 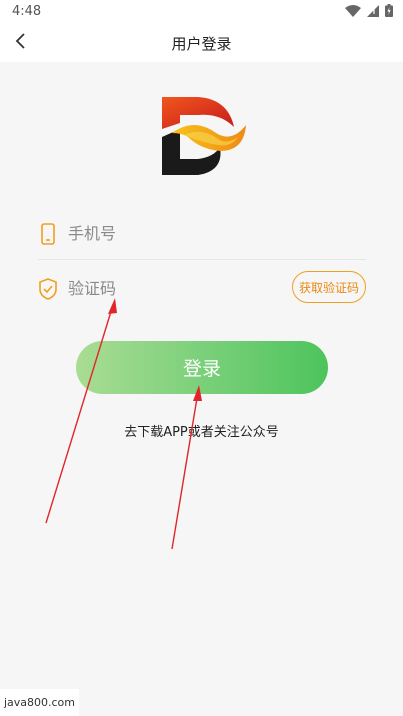 What do you see at coordinates (201, 432) in the screenshot?
I see `download-app-hint: 去下载APP或者关注公众号` at bounding box center [201, 432].